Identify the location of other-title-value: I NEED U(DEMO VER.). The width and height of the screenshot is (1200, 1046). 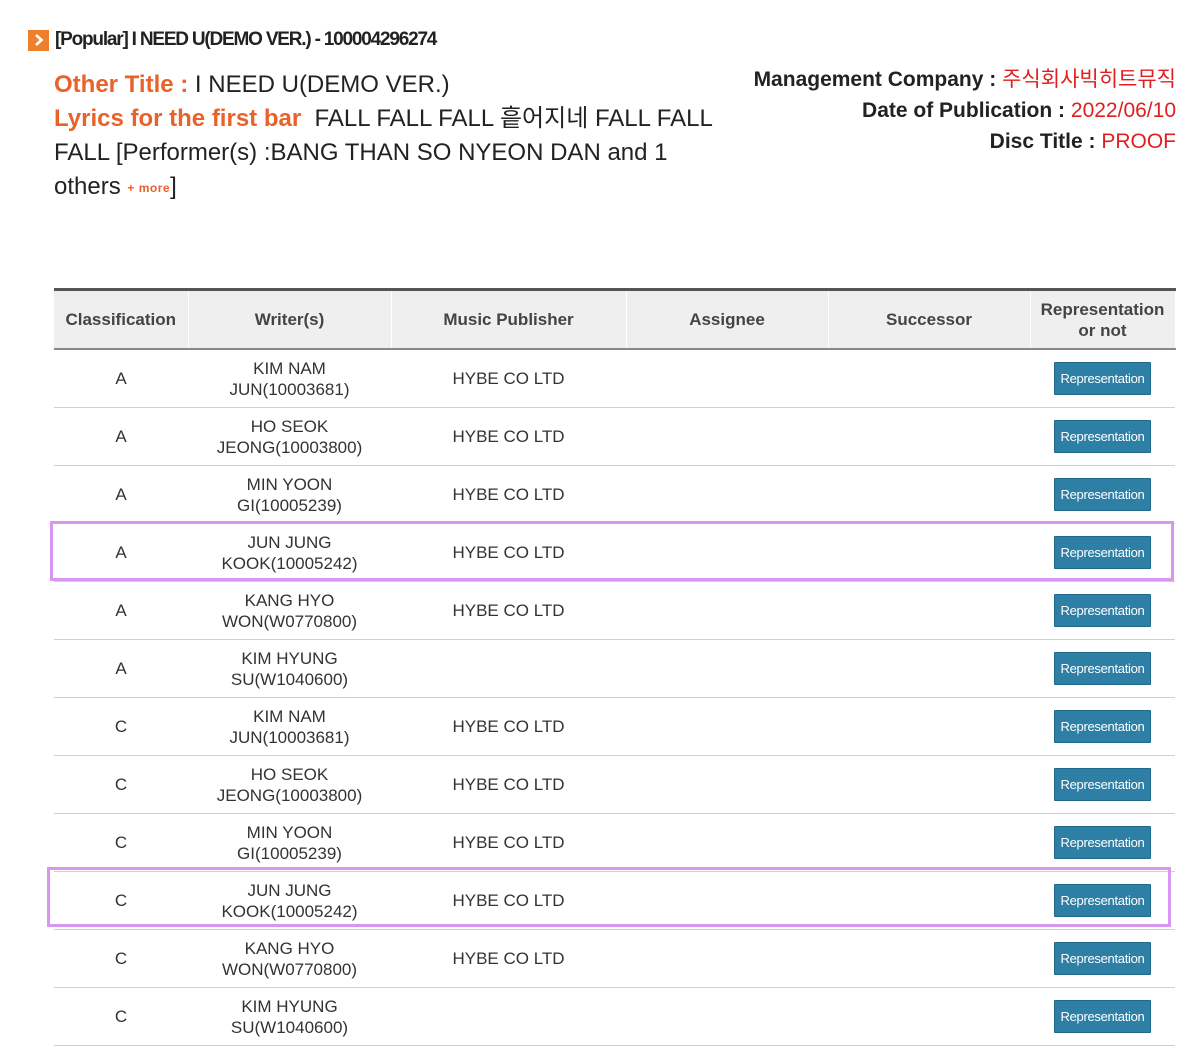
(322, 84).